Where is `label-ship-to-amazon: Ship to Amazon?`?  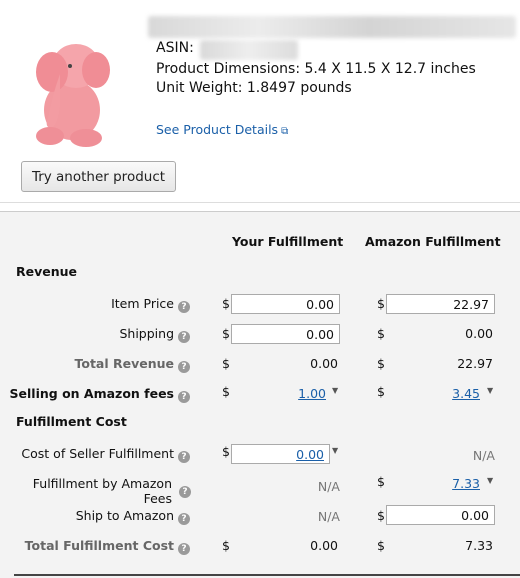 label-ship-to-amazon: Ship to Amazon? is located at coordinates (133, 516).